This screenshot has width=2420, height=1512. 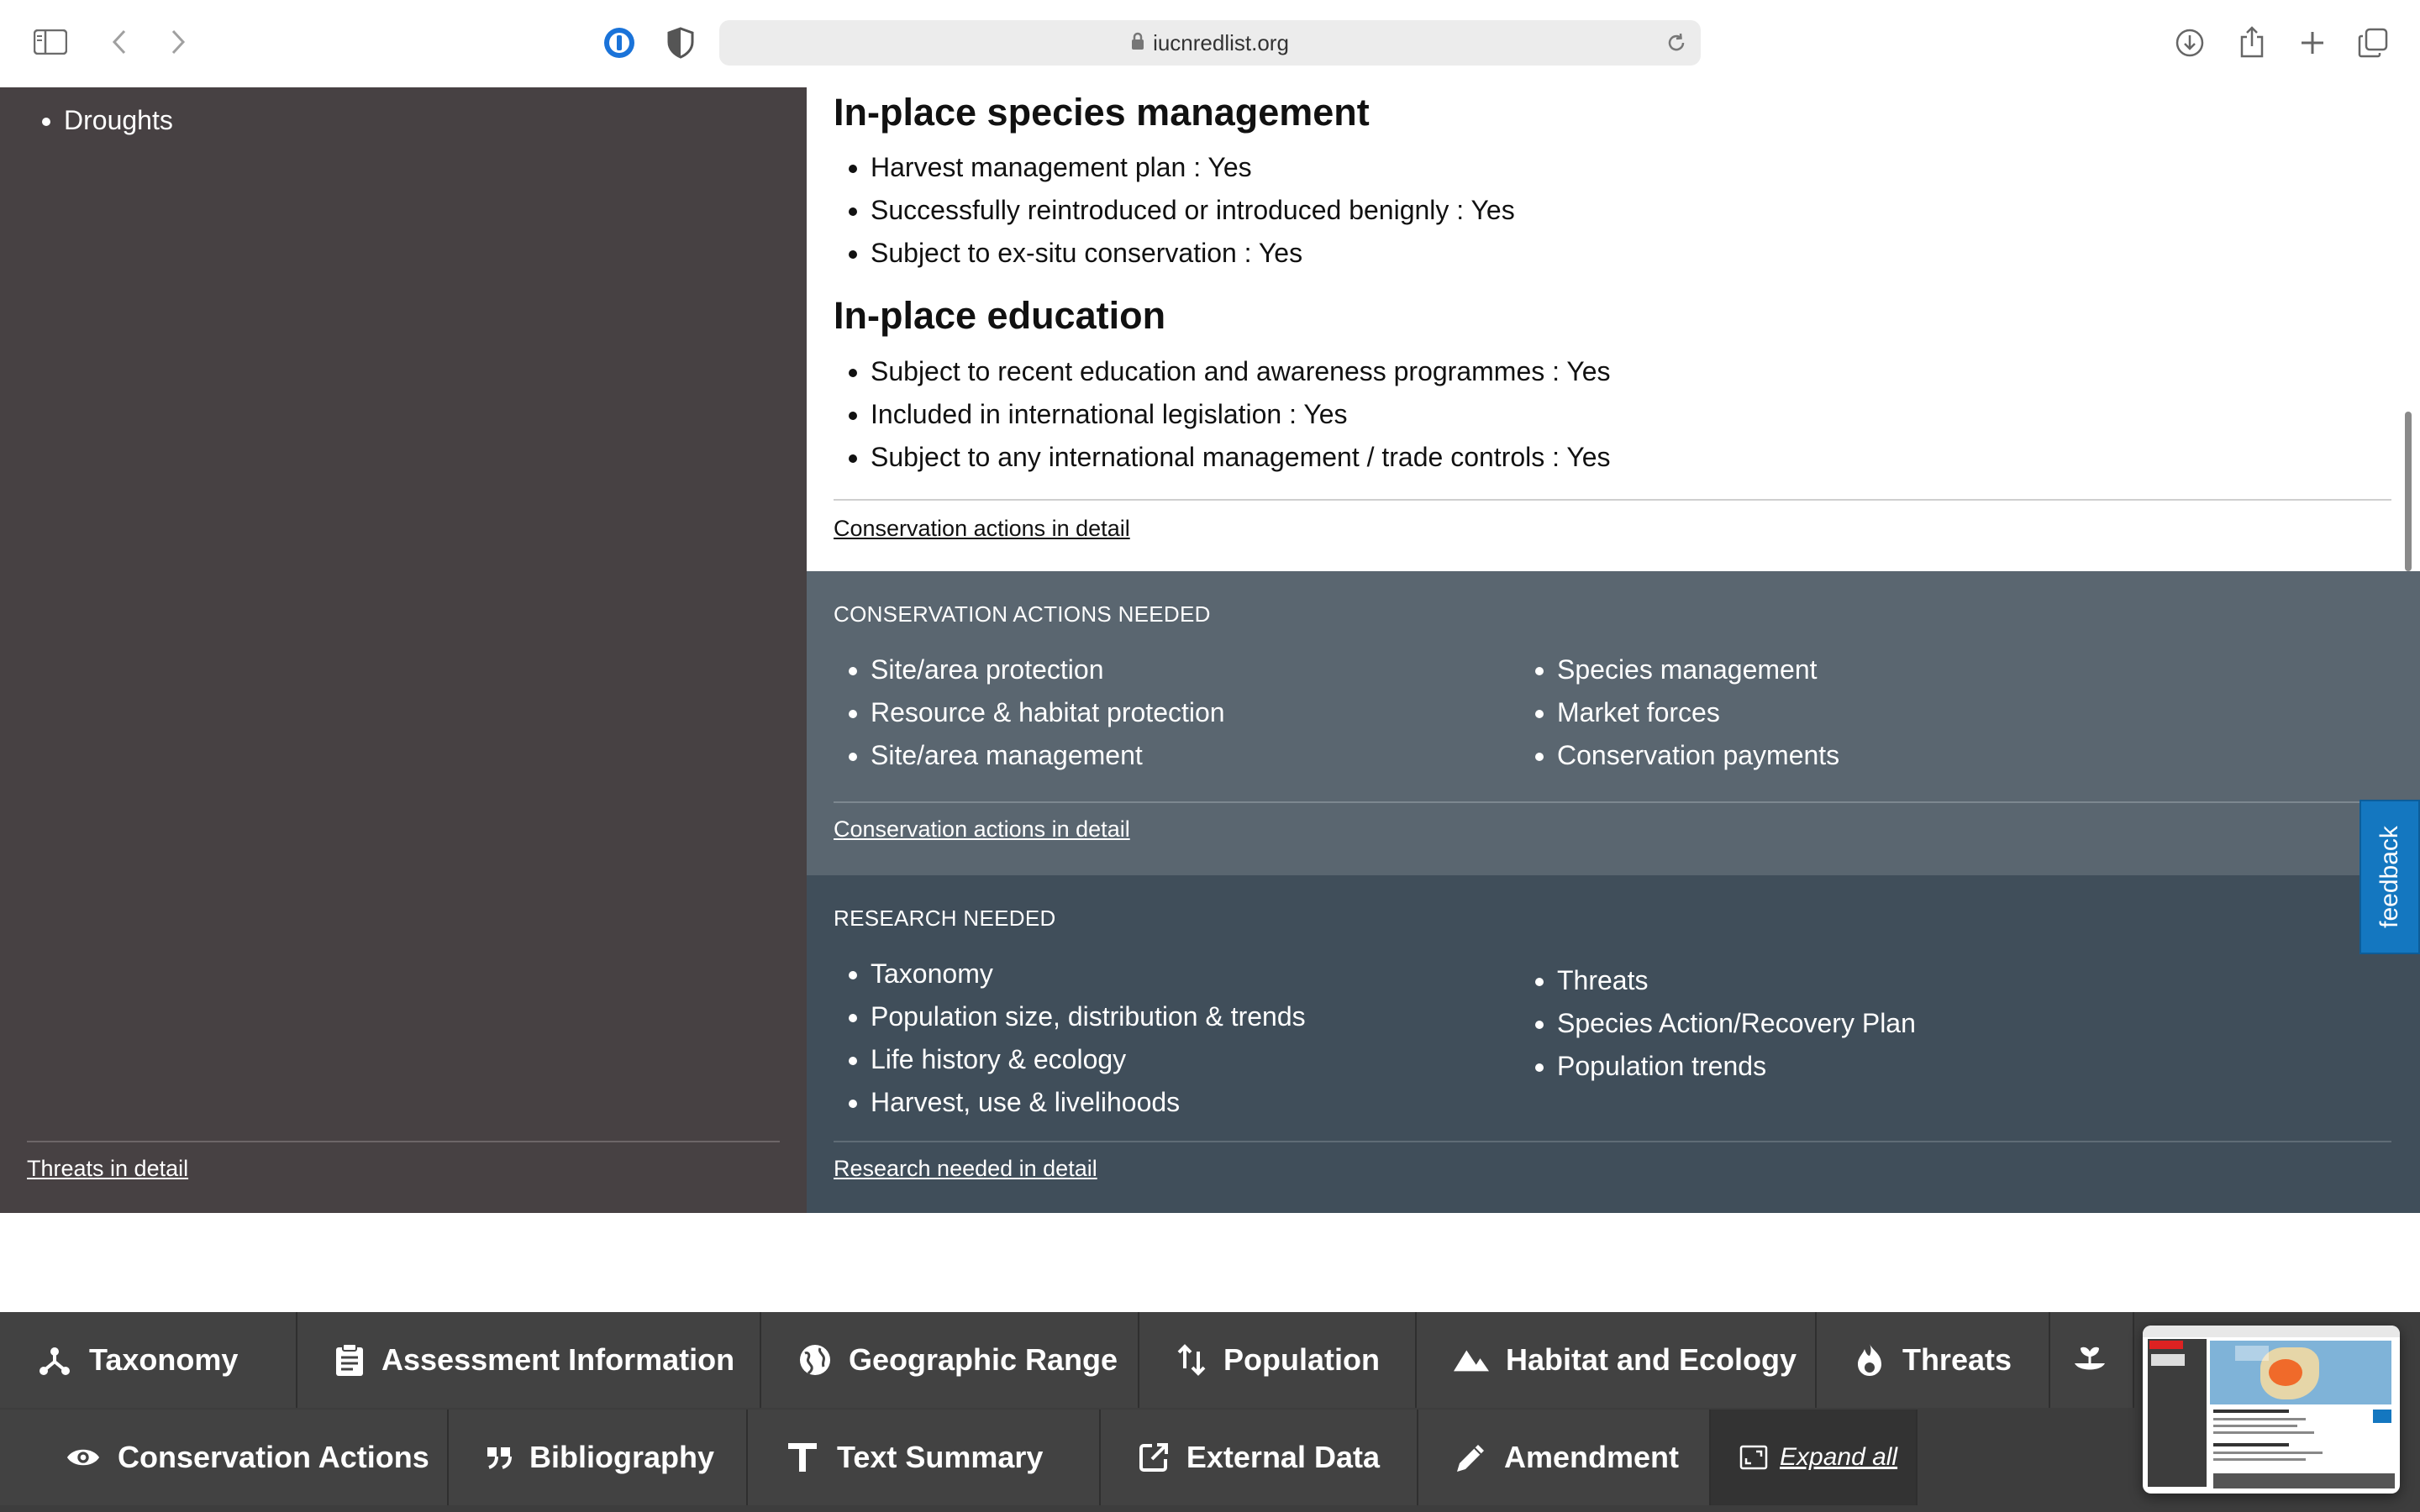 I want to click on nav-label: External Data, so click(x=1283, y=1457).